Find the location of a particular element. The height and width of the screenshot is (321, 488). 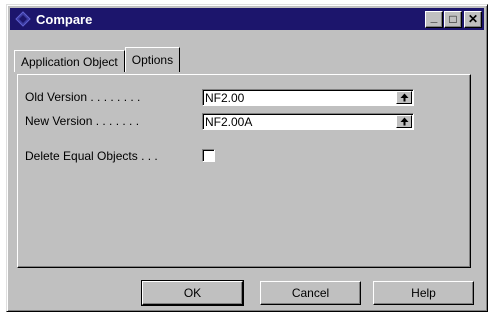

new-version-label: New Version . . . . . . . is located at coordinates (82, 121).